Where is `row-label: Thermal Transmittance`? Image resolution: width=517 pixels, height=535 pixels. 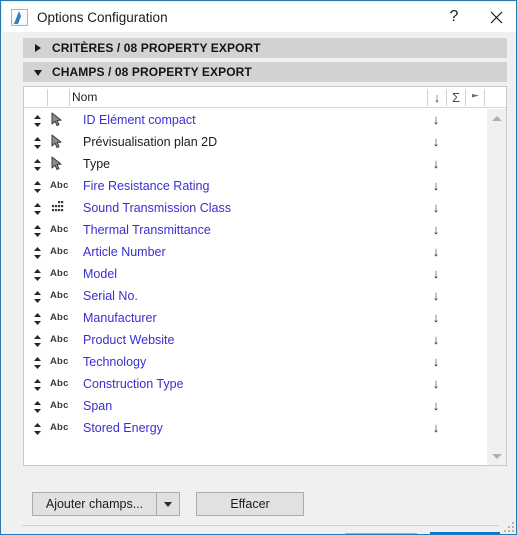
row-label: Thermal Transmittance is located at coordinates (147, 230).